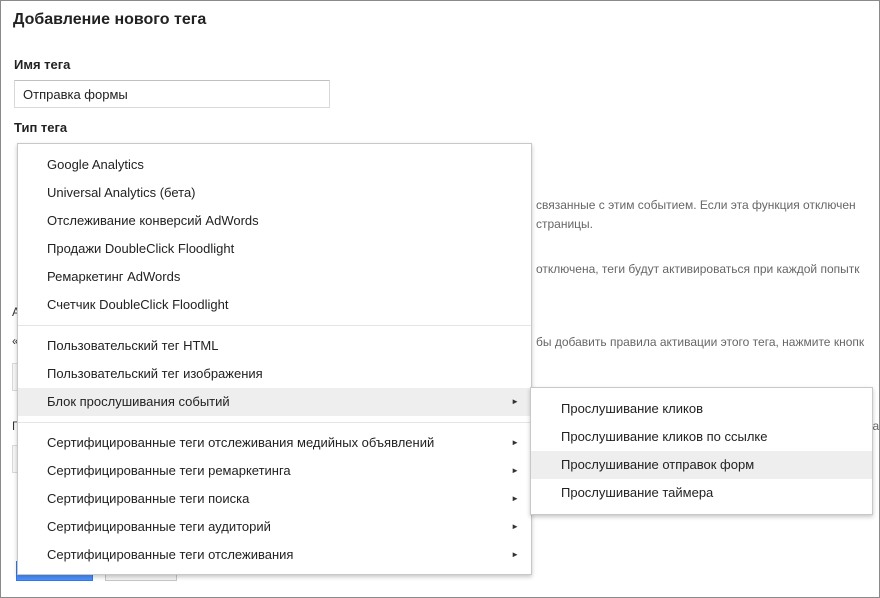  Describe the element at coordinates (169, 470) in the screenshot. I see `menu-item-label: Сертифицированные теги ремаркетинга` at that location.